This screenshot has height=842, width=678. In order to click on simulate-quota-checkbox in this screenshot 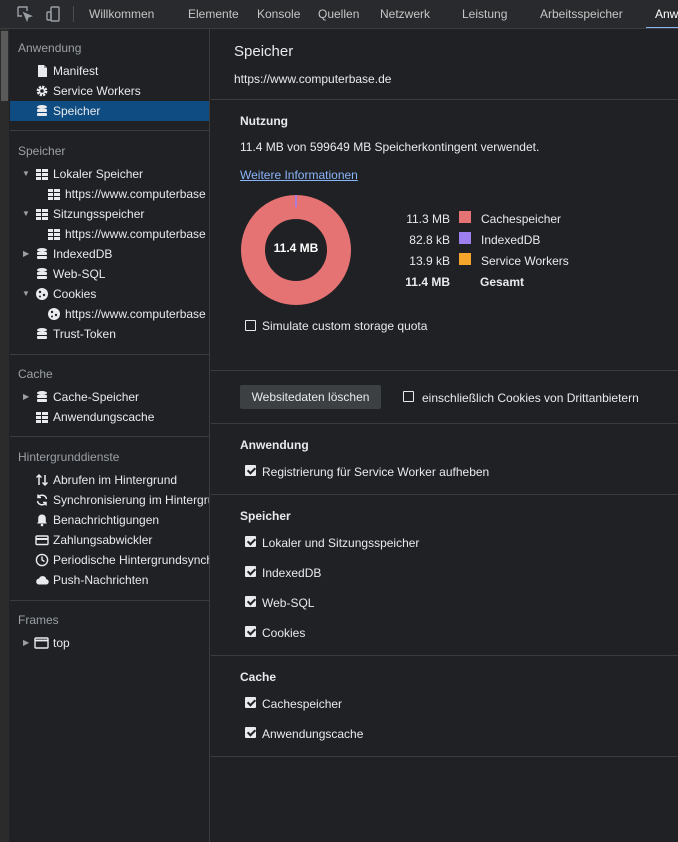, I will do `click(250, 325)`.